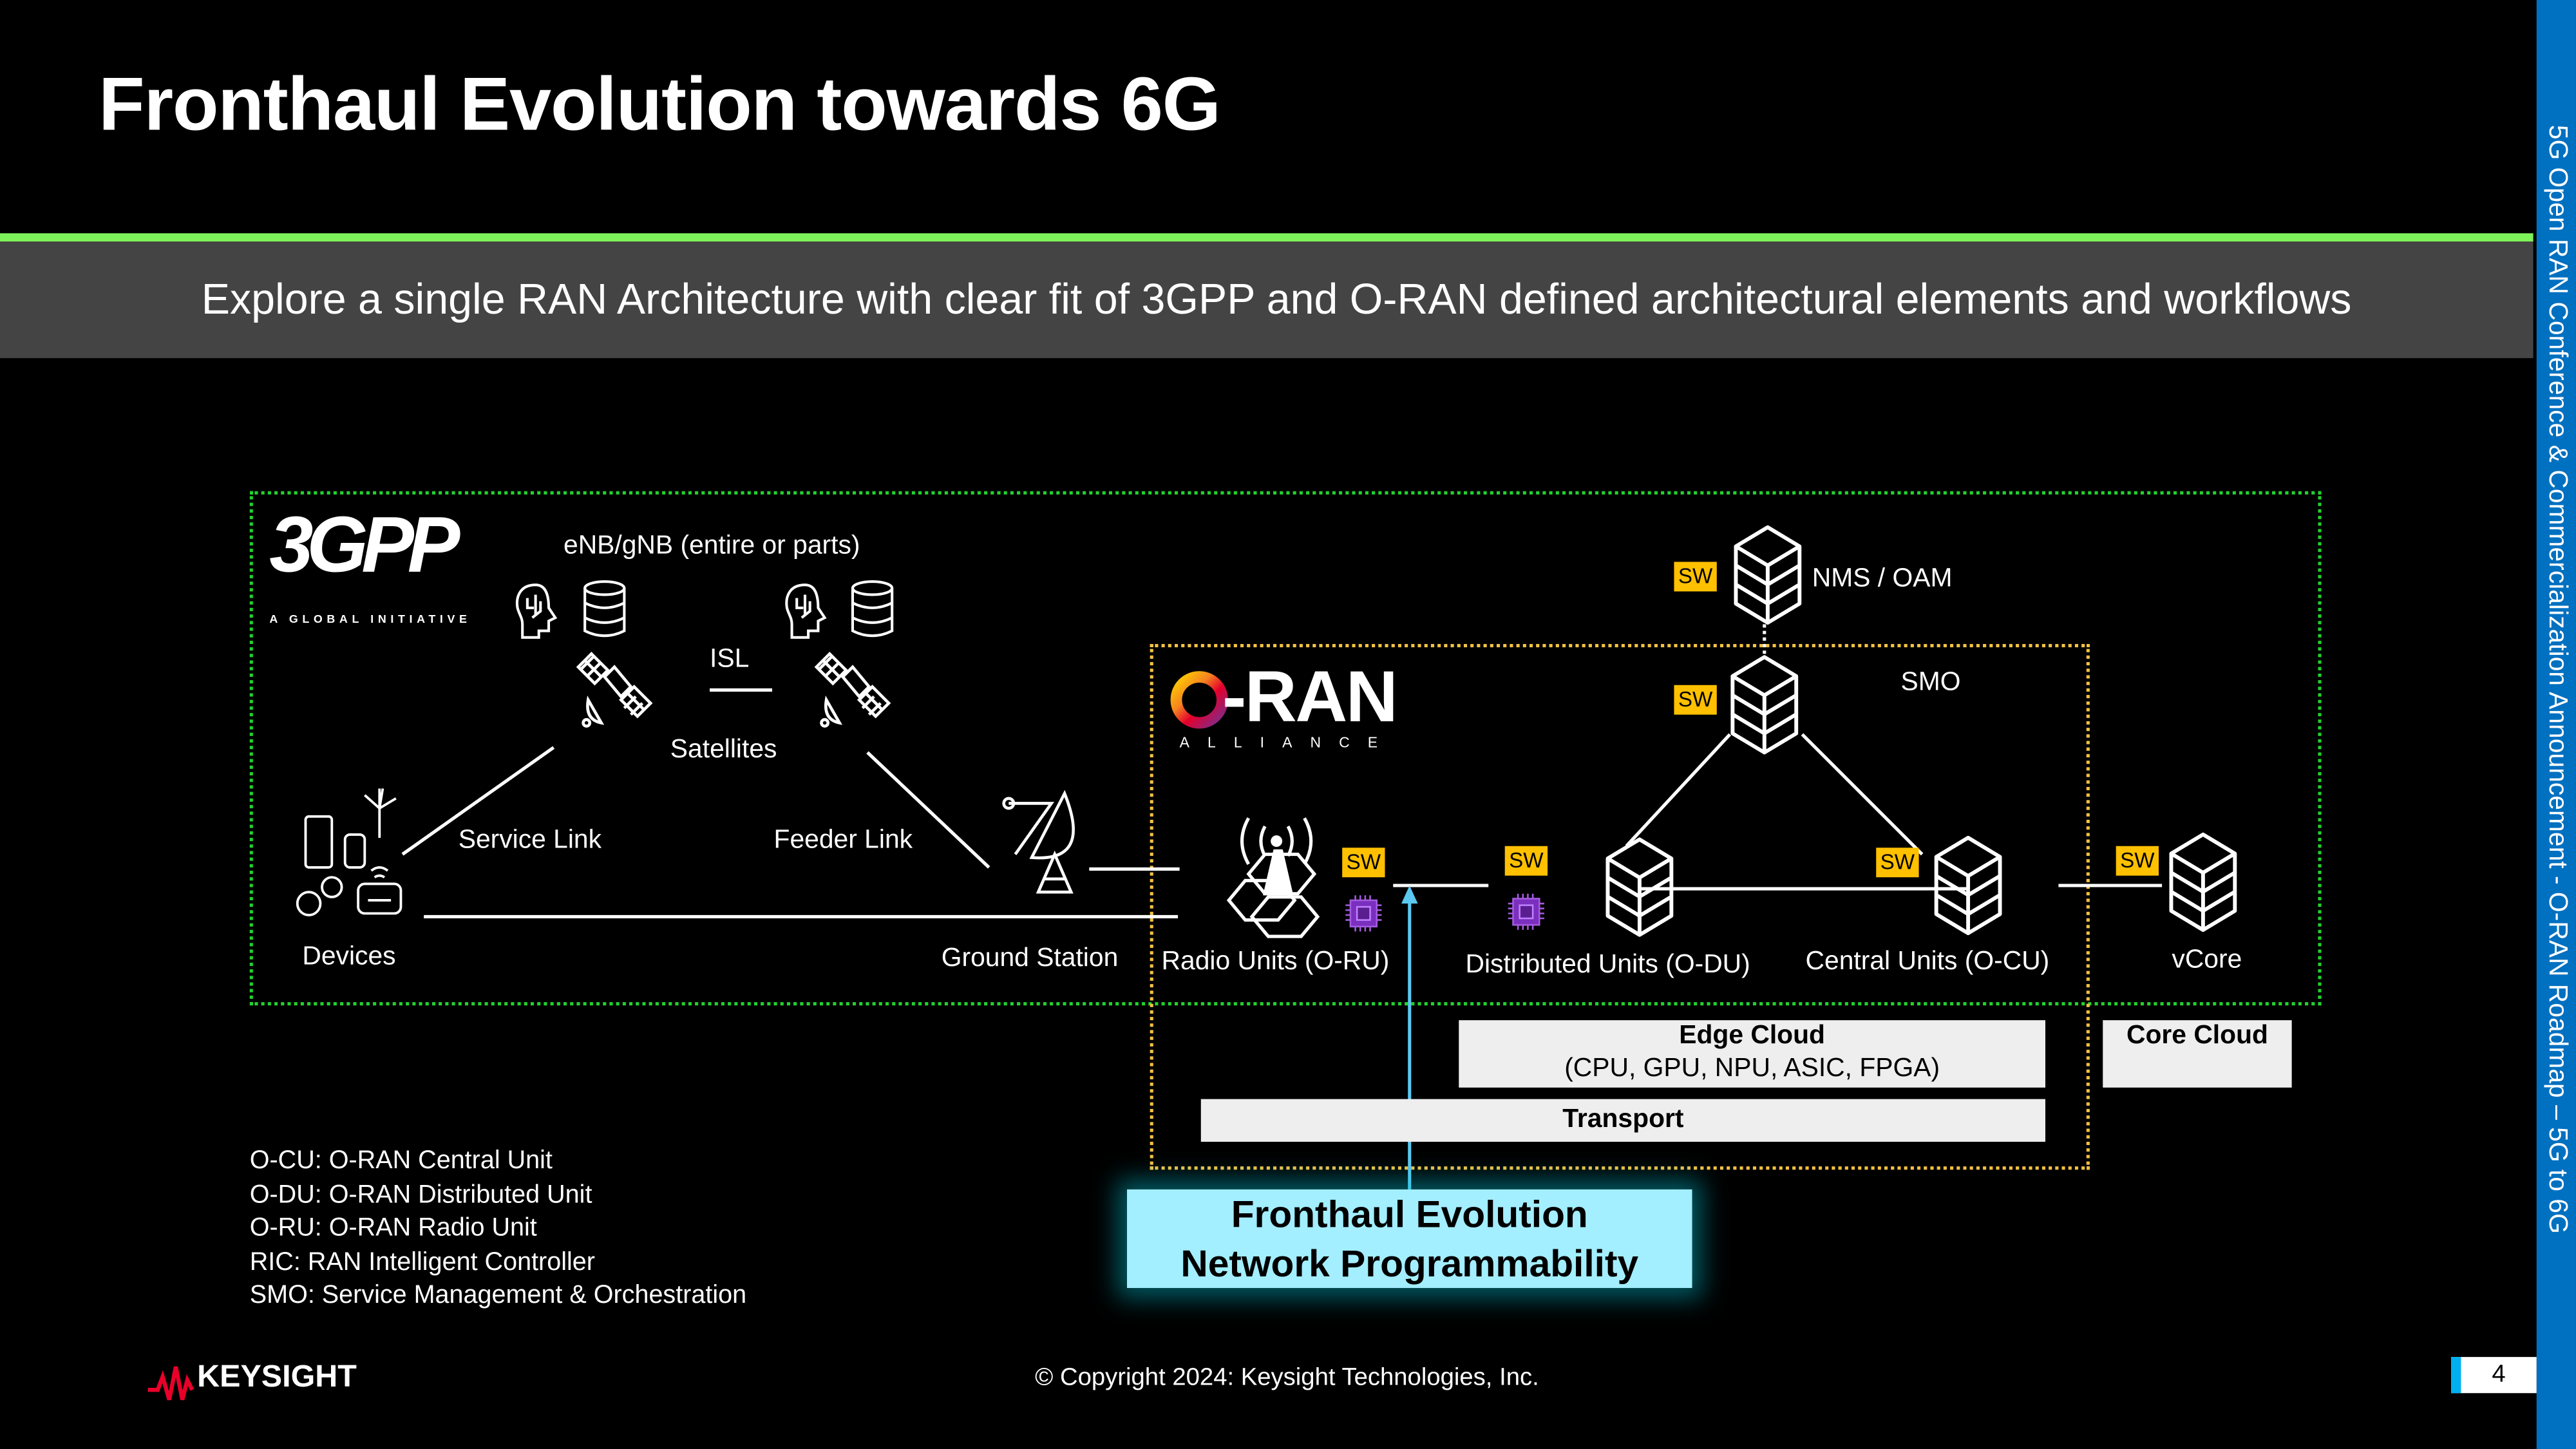 The height and width of the screenshot is (1449, 2576). I want to click on devices-icon, so click(349, 852).